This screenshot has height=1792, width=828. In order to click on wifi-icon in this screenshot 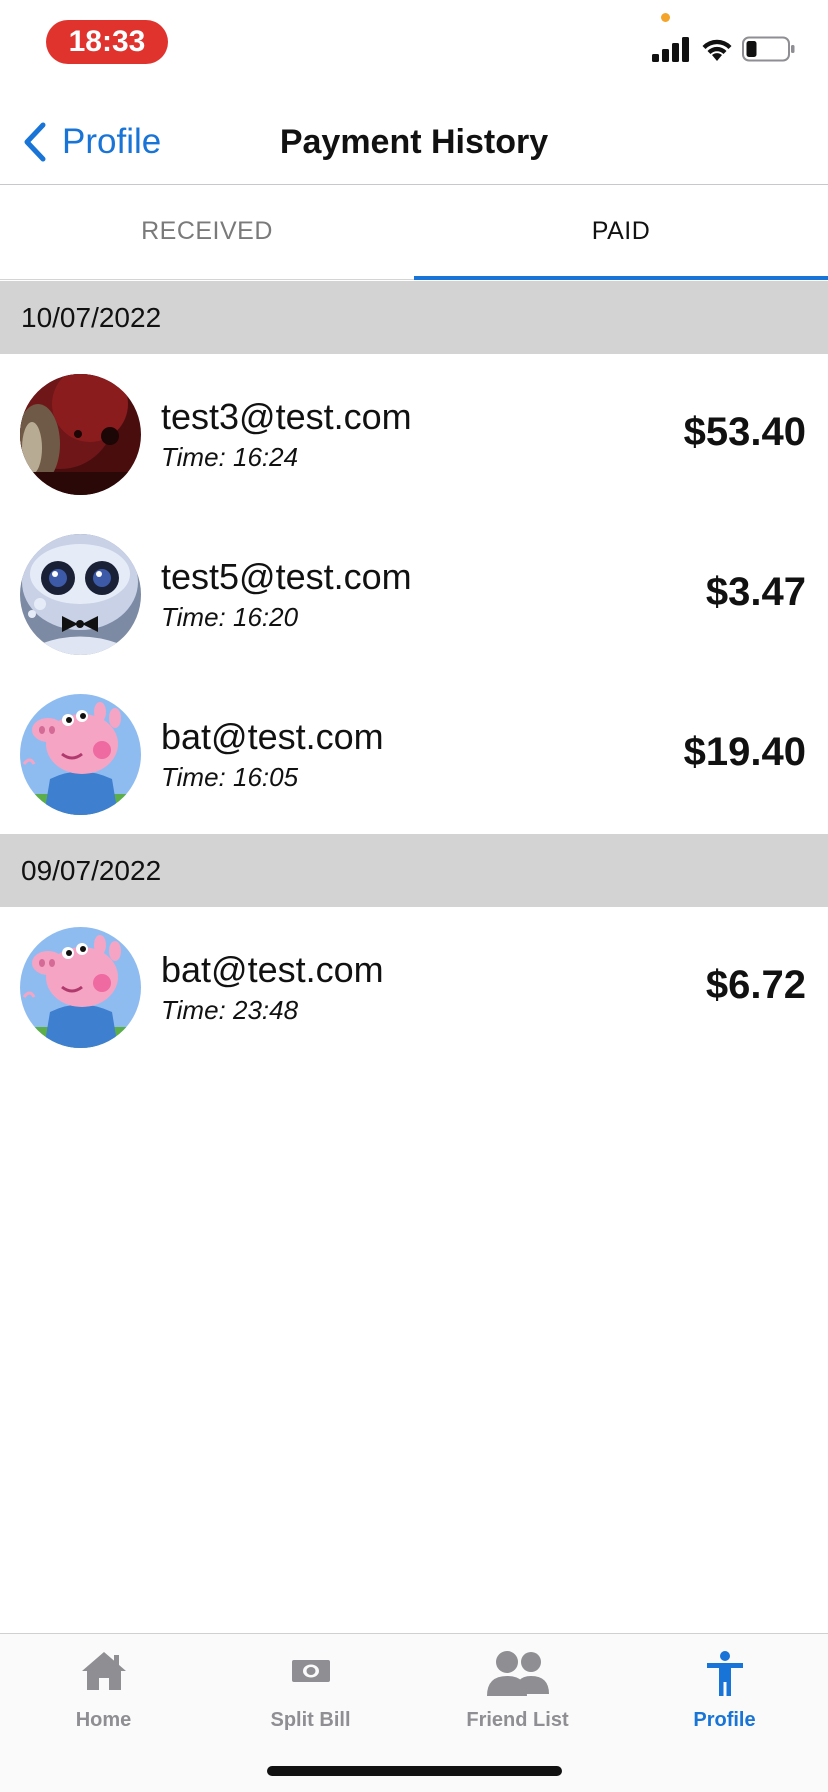, I will do `click(717, 50)`.